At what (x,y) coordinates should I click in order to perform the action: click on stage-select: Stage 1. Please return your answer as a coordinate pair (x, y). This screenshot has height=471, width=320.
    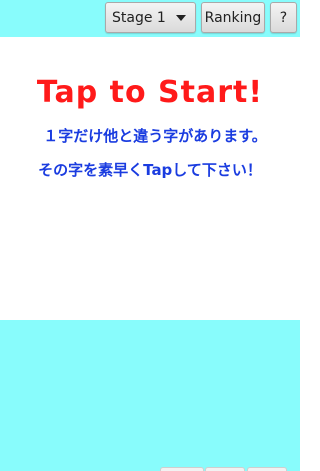
    Looking at the image, I should click on (150, 17).